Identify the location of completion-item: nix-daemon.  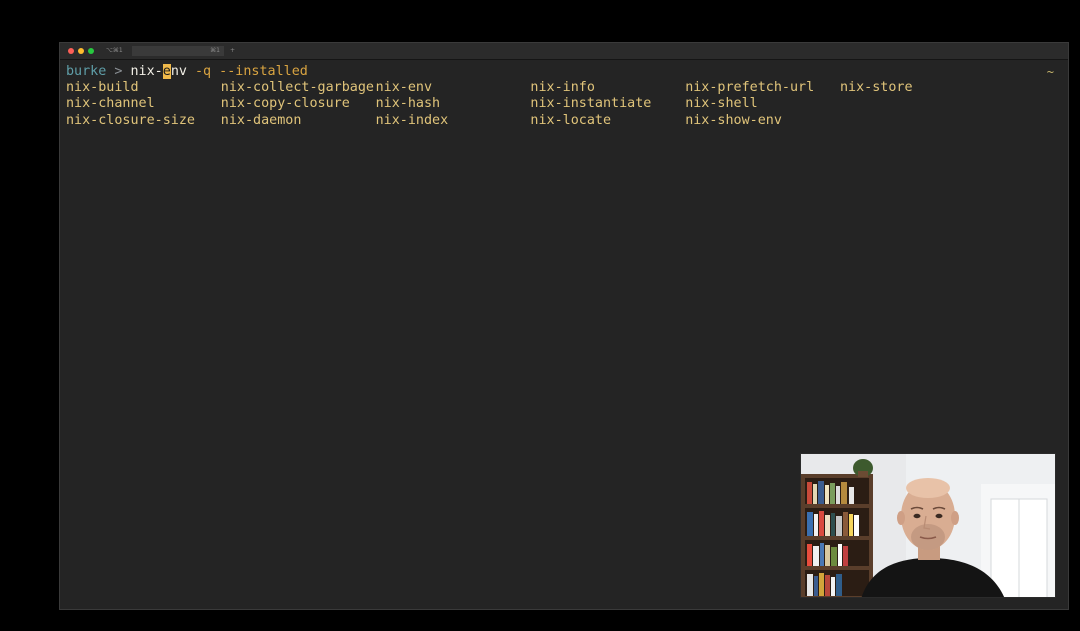
(298, 121).